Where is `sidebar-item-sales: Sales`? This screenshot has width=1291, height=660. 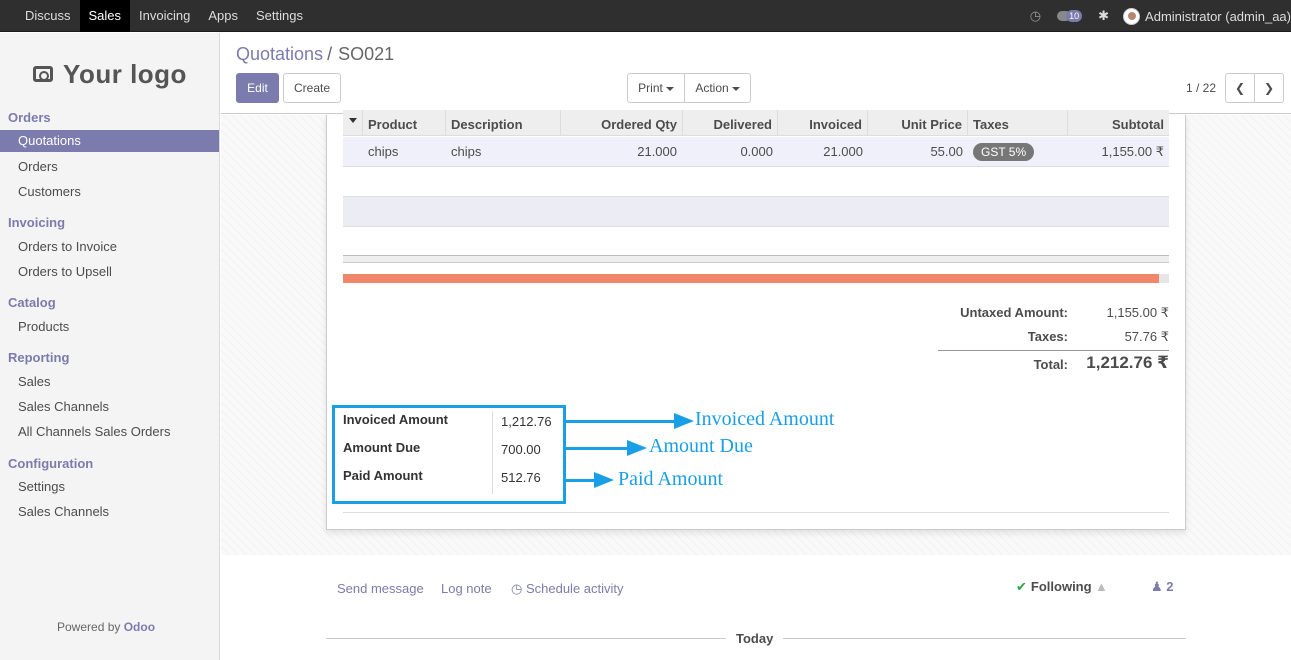
sidebar-item-sales: Sales is located at coordinates (109, 382).